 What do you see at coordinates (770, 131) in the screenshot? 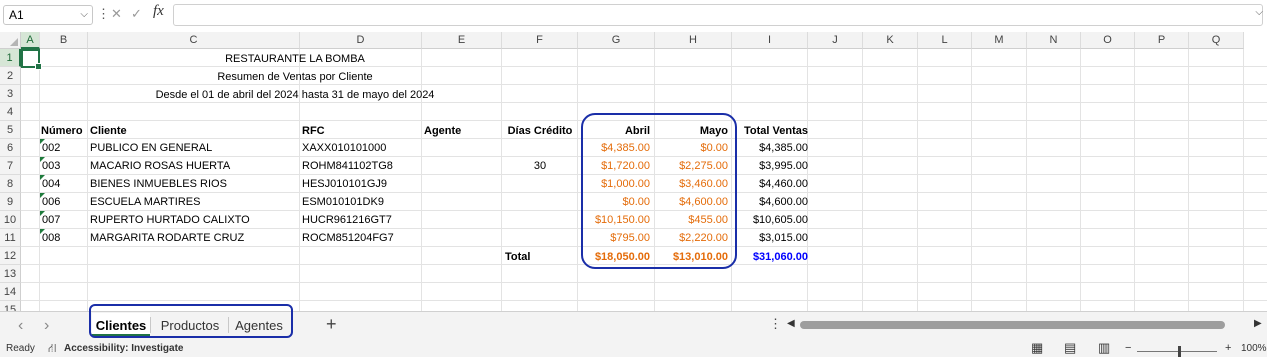
I see `header-total-ventas: Total Ventas` at bounding box center [770, 131].